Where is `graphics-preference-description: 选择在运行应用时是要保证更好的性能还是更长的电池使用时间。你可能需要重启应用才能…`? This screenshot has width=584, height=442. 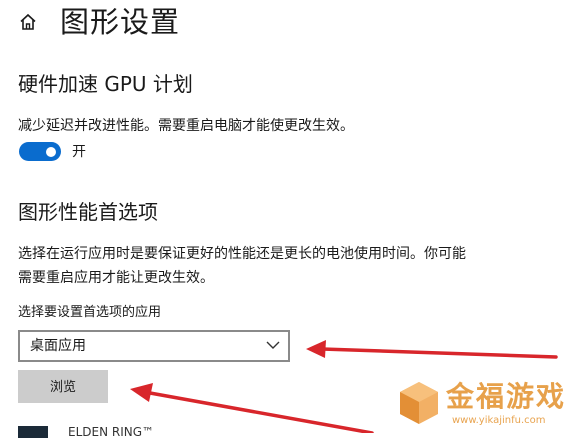
graphics-preference-description: 选择在运行应用时是要保证更好的性能还是更长的电池使用时间。你可能需要重启应用才能… is located at coordinates (242, 266).